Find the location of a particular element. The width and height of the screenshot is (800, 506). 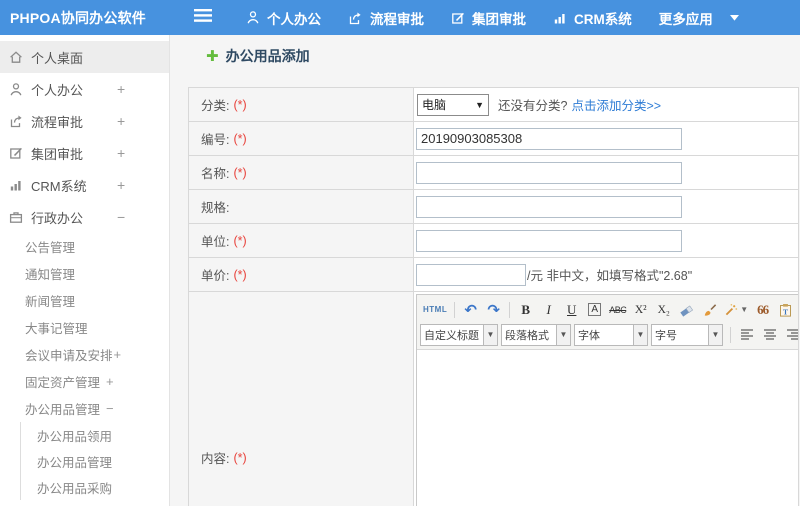

font-family-combo: 字体 ▼ is located at coordinates (611, 334).